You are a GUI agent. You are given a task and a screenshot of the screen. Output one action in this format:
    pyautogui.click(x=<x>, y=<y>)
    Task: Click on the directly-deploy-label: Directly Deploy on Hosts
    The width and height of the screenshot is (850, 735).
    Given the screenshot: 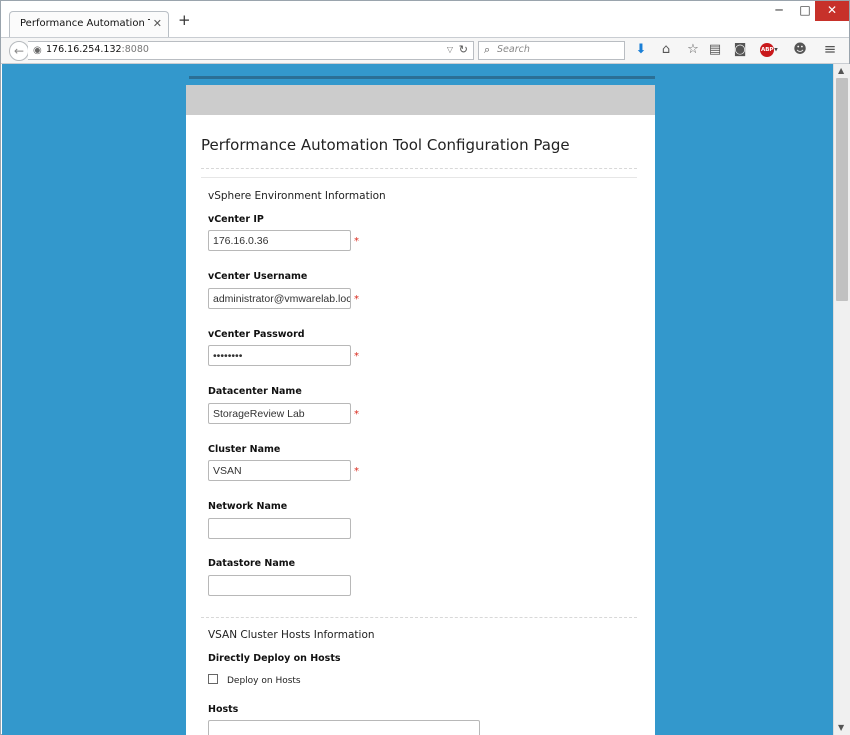 What is the action you would take?
    pyautogui.click(x=274, y=658)
    